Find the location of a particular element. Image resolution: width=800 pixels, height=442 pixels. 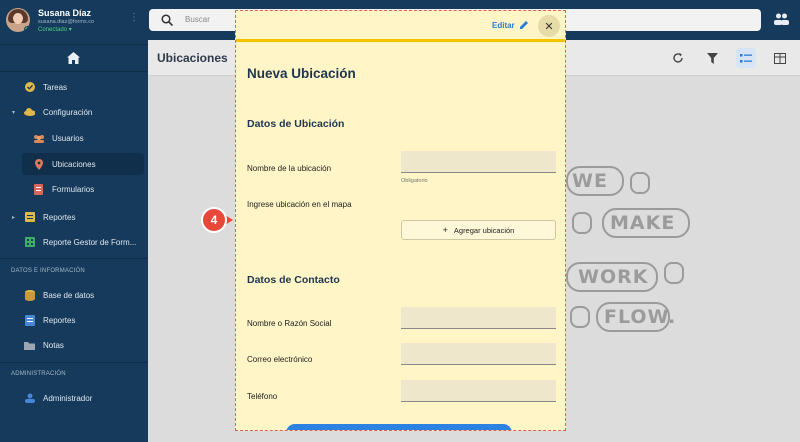

sidebar-item-formularios: Formularios is located at coordinates (74, 189).